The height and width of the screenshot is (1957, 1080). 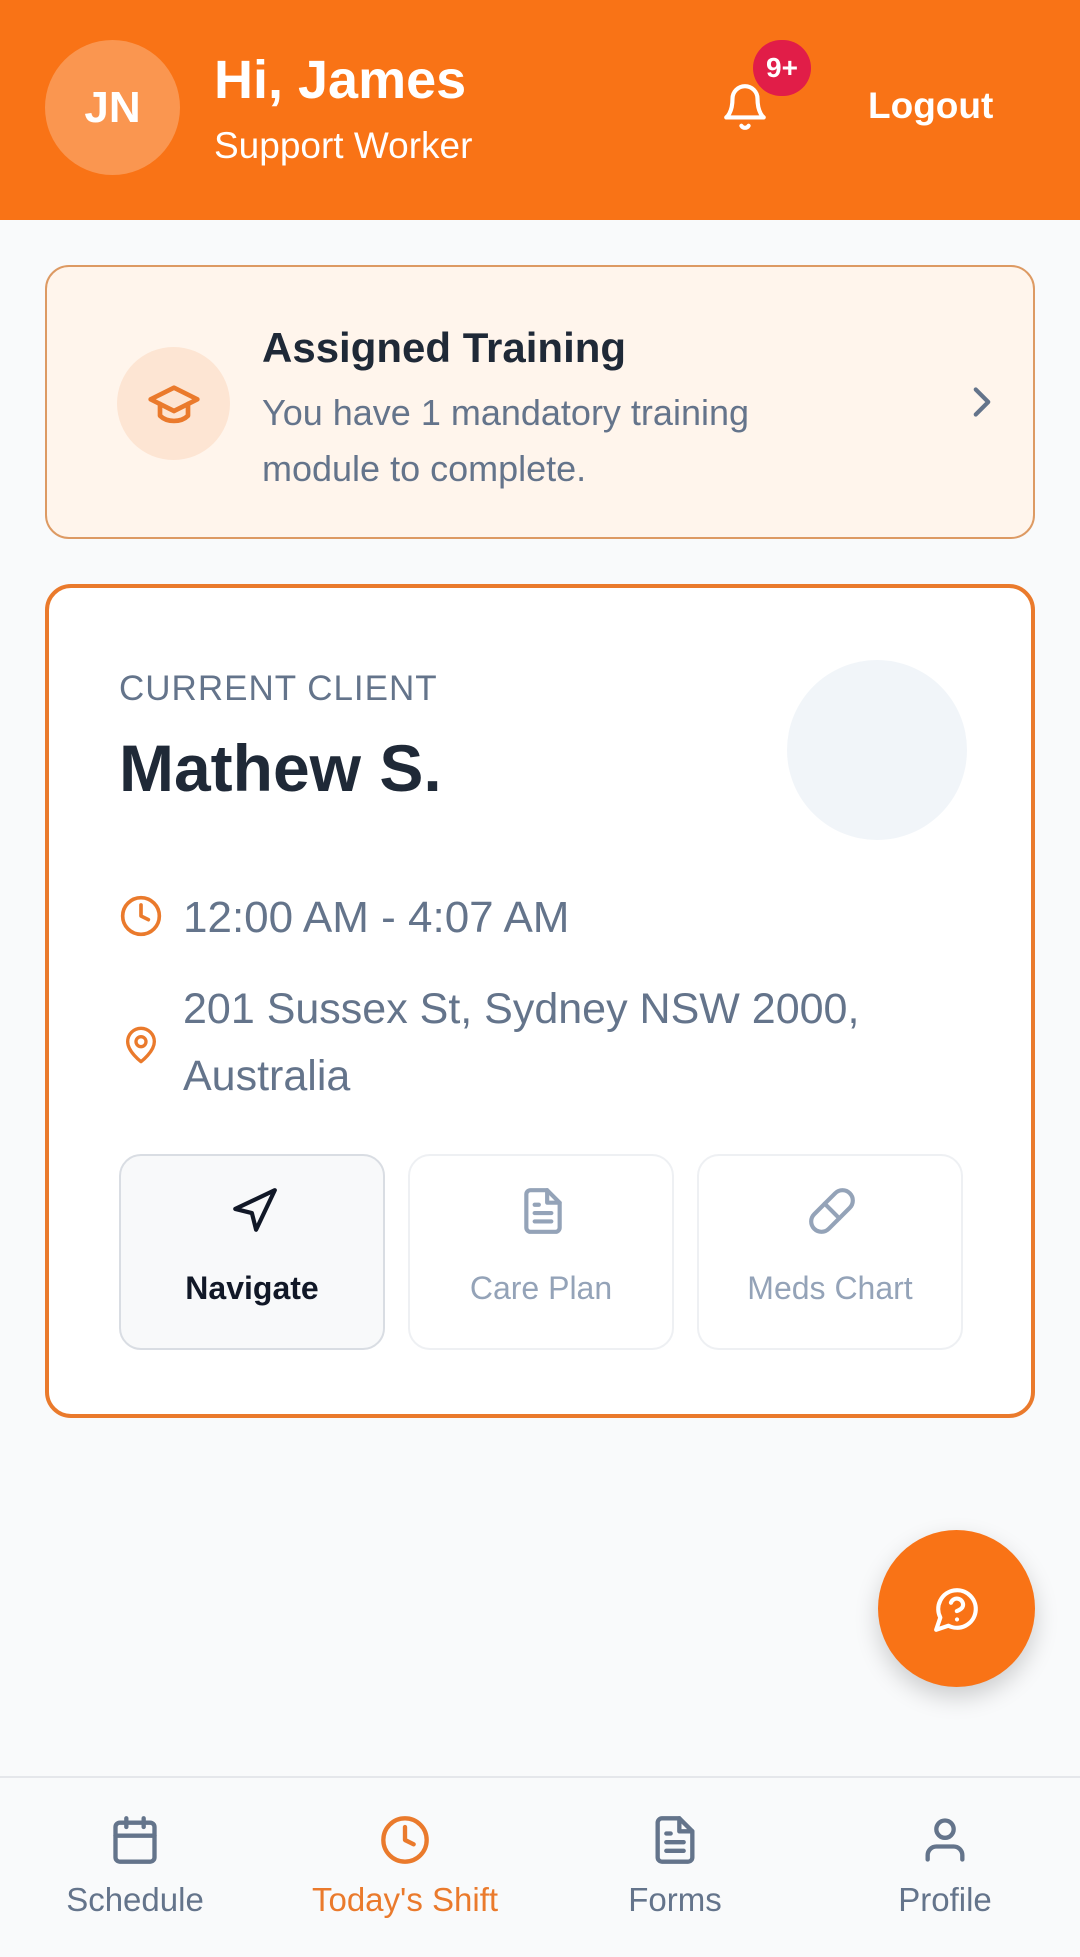 I want to click on client-actions: Navigate Care Plan Meds Chart, so click(x=544, y=1252).